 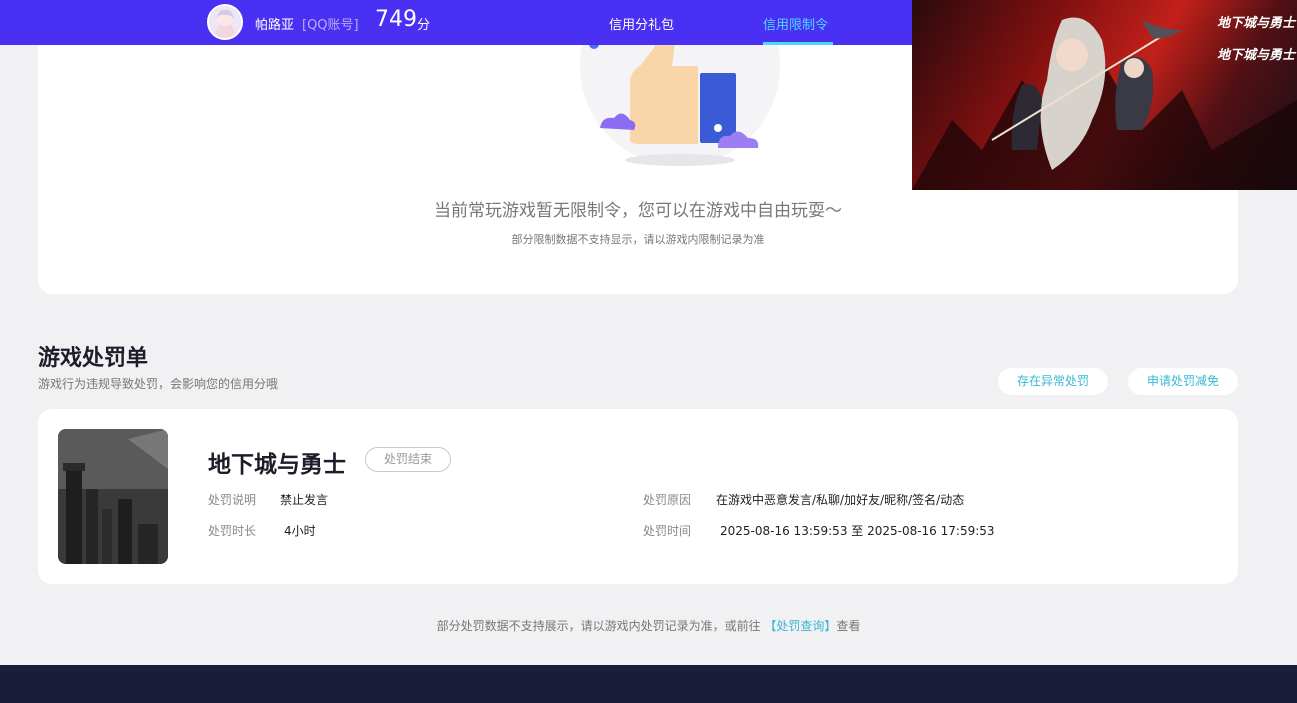 I want to click on nav-credit-gift: 信用分礼包, so click(x=641, y=23).